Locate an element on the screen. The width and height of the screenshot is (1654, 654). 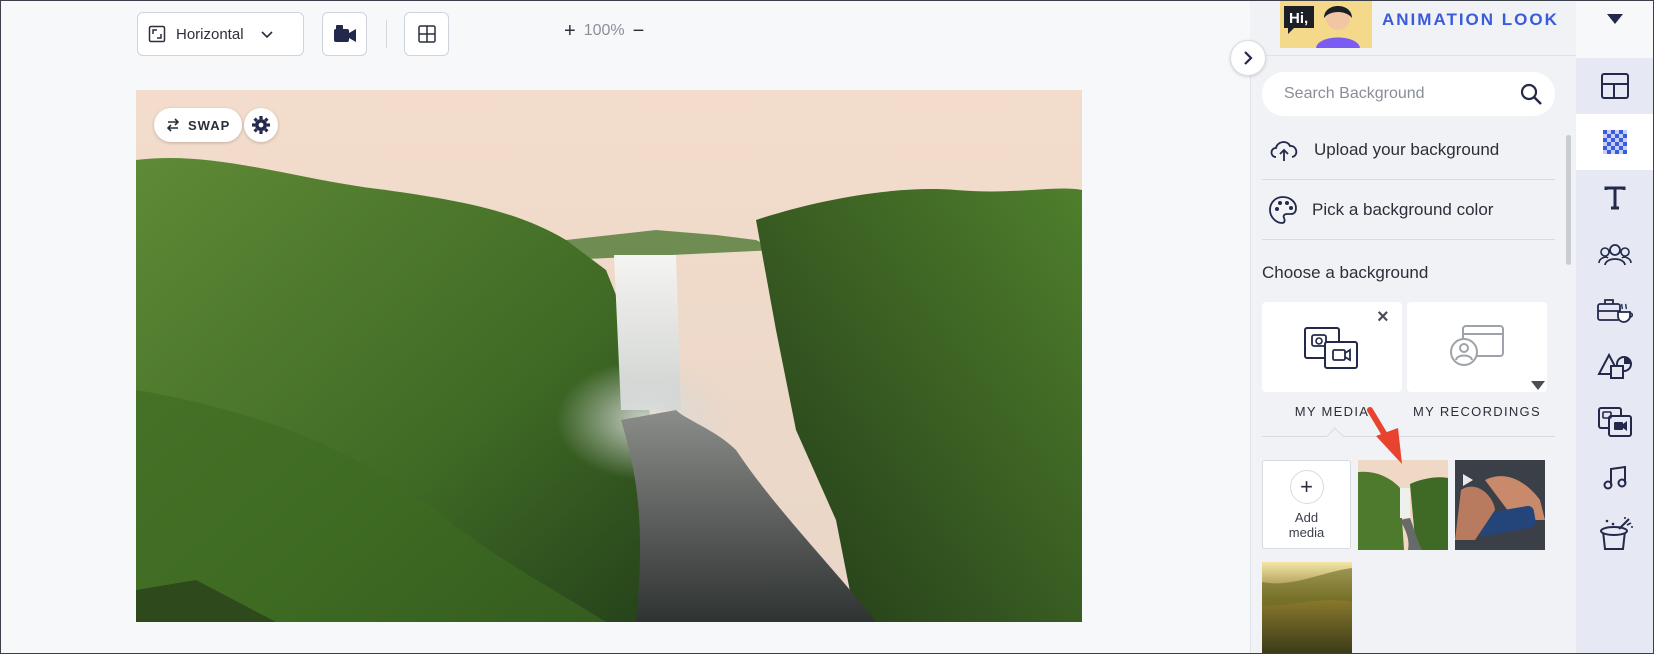
media-thumbnail-waterfall is located at coordinates (1403, 505).